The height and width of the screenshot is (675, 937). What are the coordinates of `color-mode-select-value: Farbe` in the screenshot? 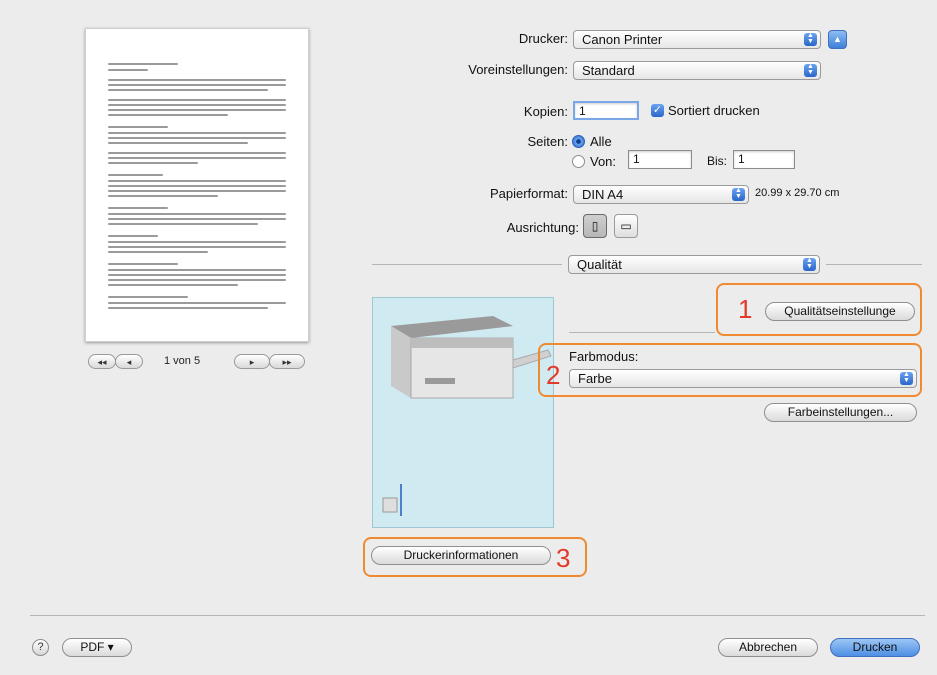 It's located at (595, 378).